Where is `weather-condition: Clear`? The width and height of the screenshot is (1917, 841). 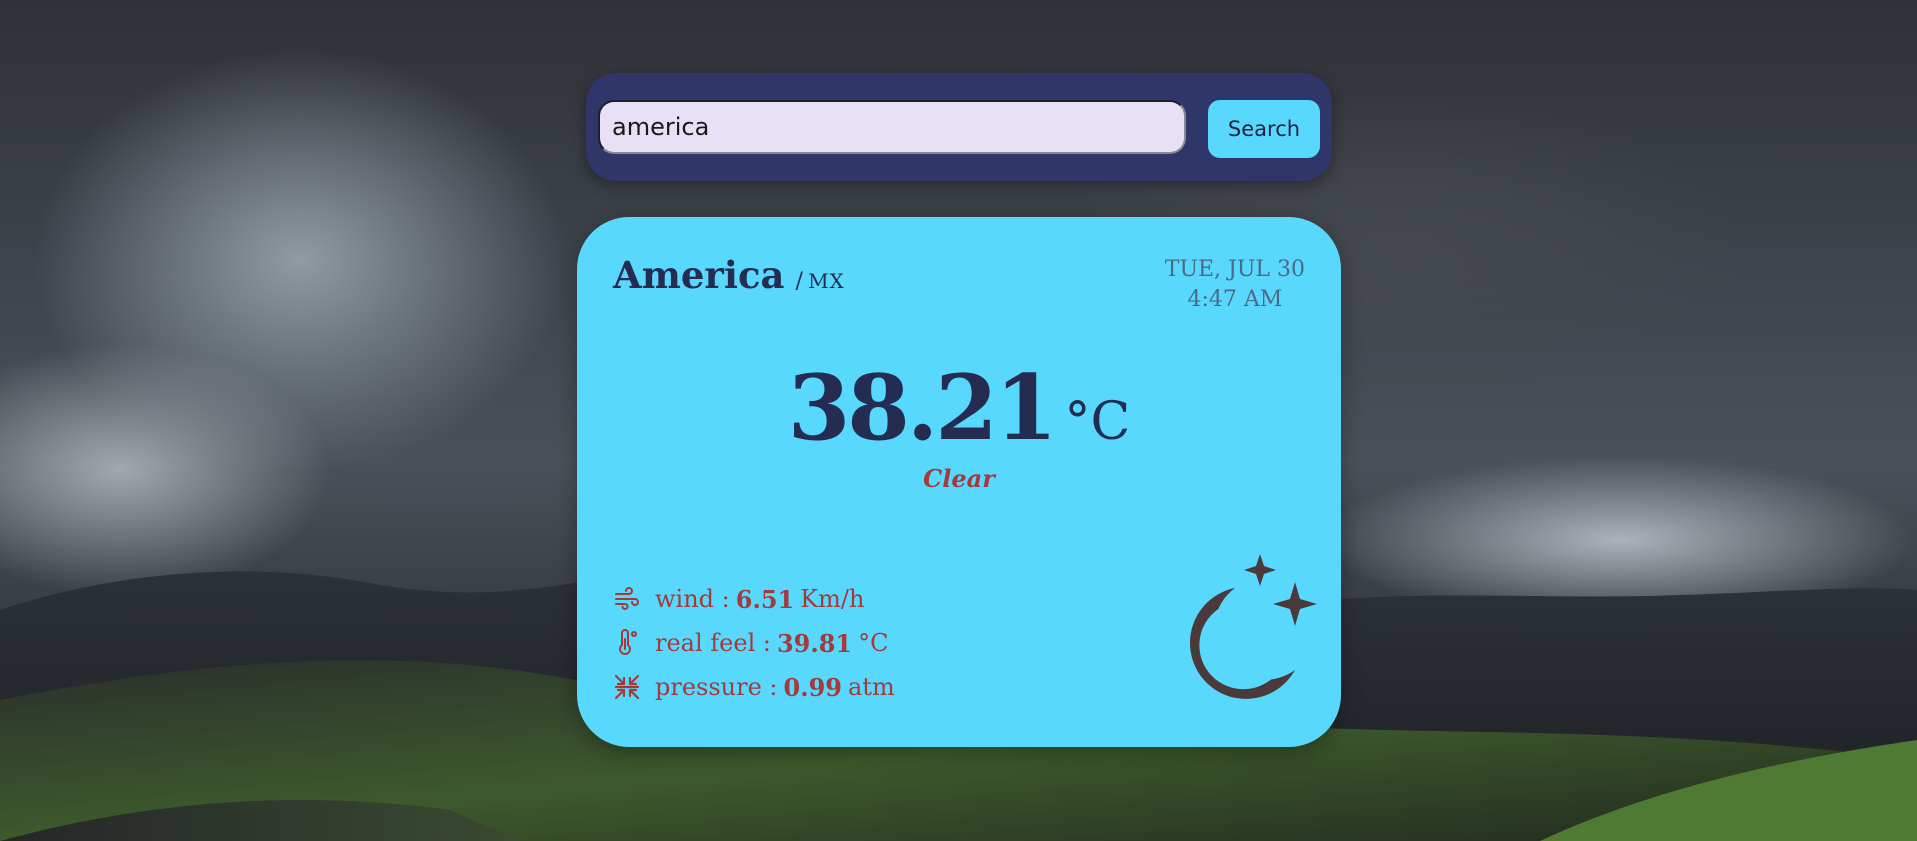 weather-condition: Clear is located at coordinates (959, 478).